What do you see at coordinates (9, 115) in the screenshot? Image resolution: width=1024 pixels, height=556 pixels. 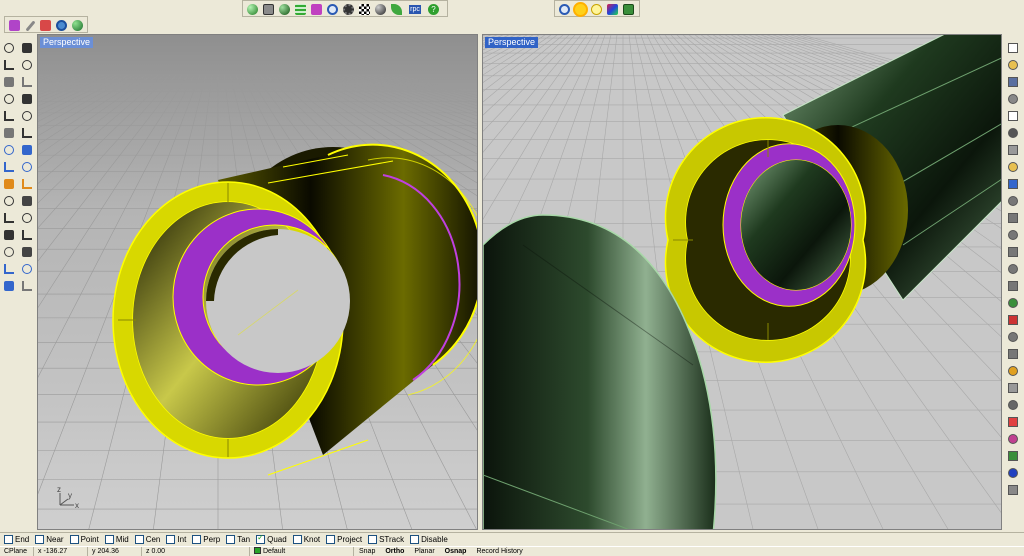 I see `polygon-icon` at bounding box center [9, 115].